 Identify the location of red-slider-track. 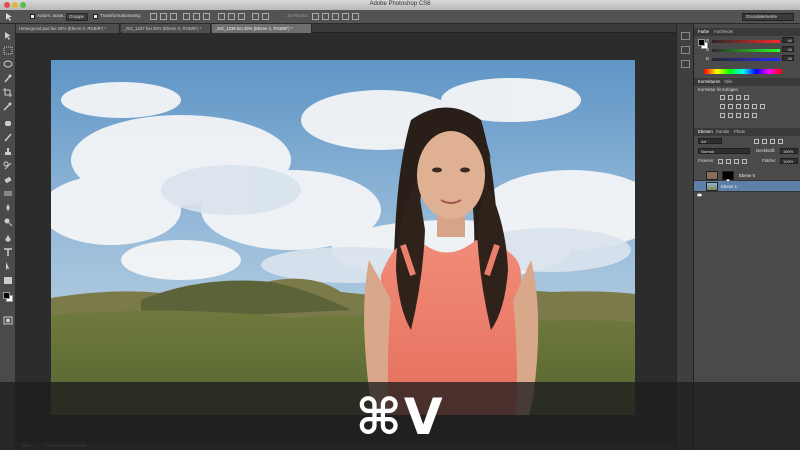
(746, 41).